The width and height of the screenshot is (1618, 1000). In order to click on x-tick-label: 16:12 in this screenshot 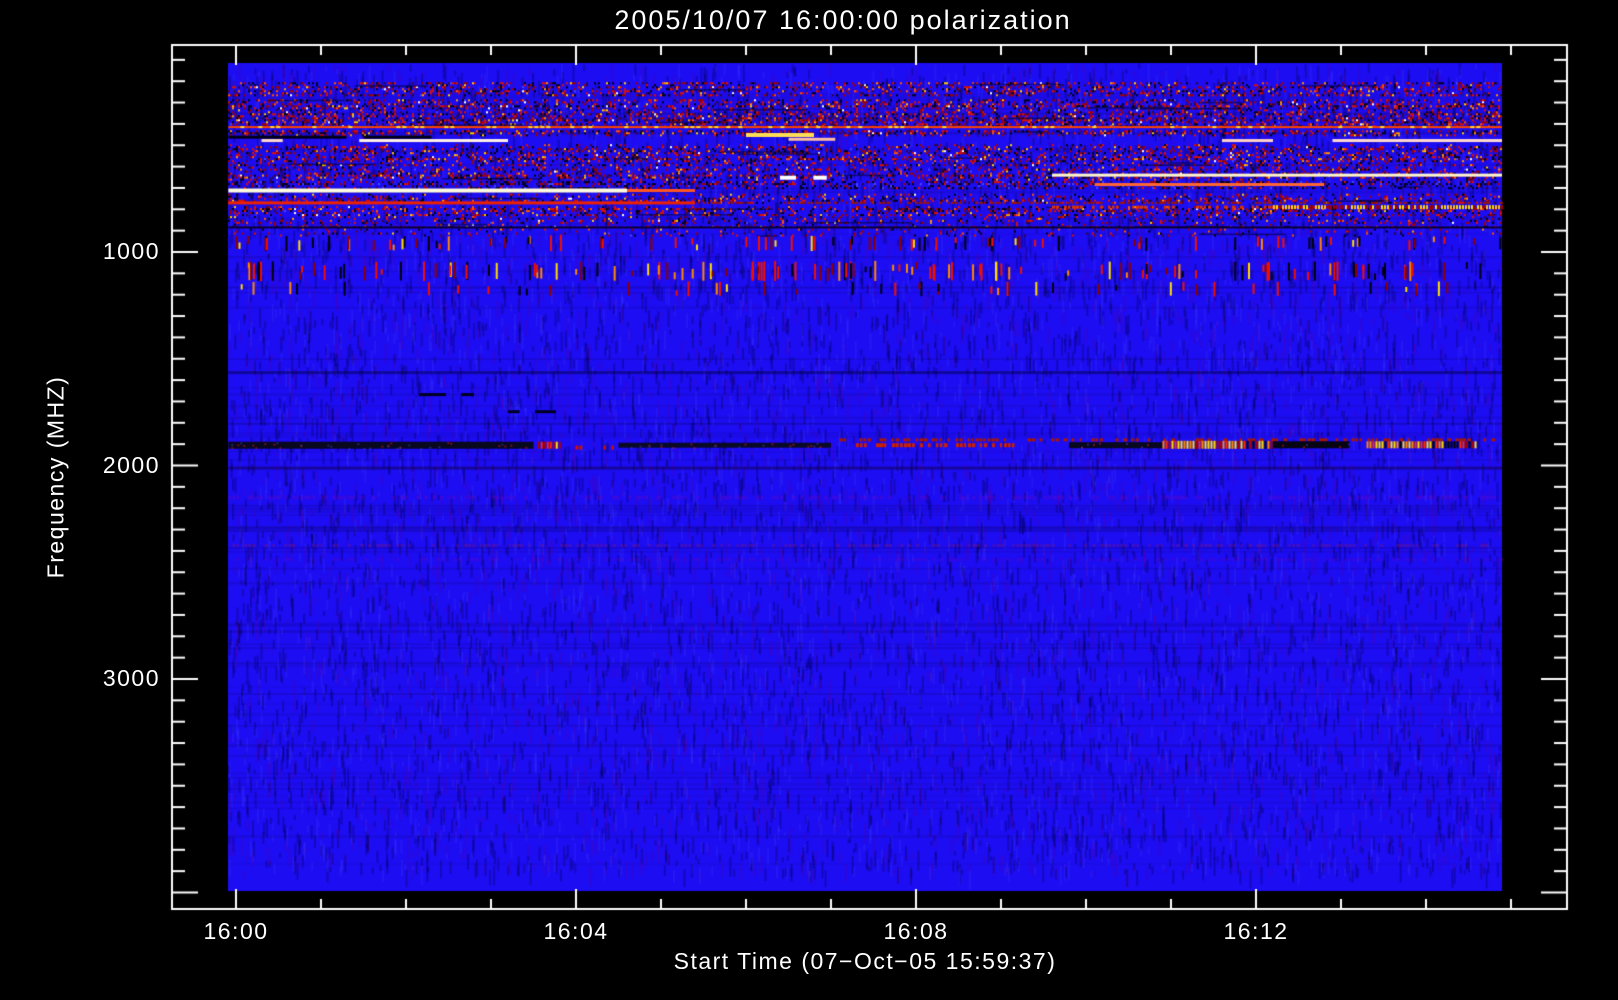, I will do `click(1256, 931)`.